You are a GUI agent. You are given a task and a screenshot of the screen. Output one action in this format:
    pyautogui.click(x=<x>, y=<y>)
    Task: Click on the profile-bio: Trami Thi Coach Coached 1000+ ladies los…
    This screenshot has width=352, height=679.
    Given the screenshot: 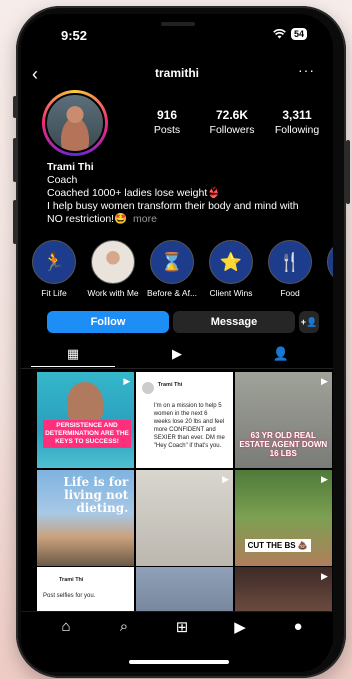 What is the action you would take?
    pyautogui.click(x=182, y=193)
    